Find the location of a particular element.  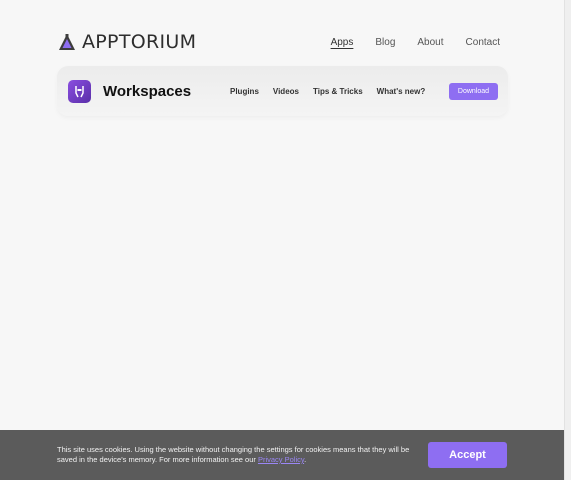

apptorium-logo: APPTORIUM is located at coordinates (127, 42).